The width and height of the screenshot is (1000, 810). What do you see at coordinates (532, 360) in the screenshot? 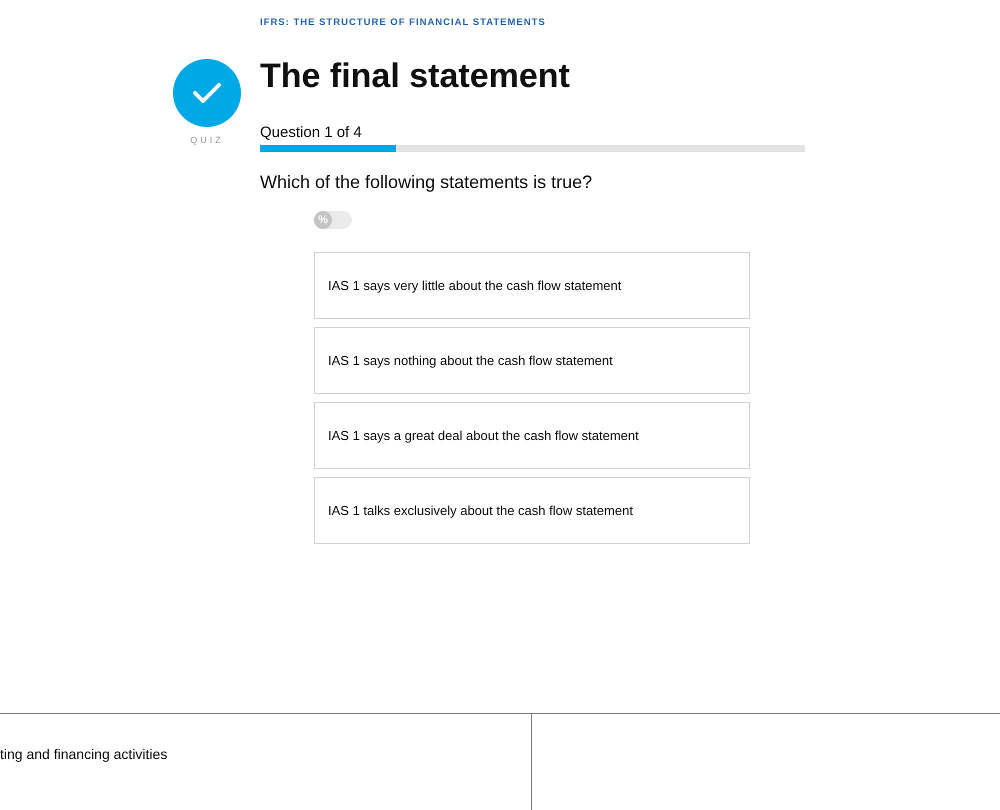
I see `answer-option: IAS 1 says nothing about the cash flow statement` at bounding box center [532, 360].